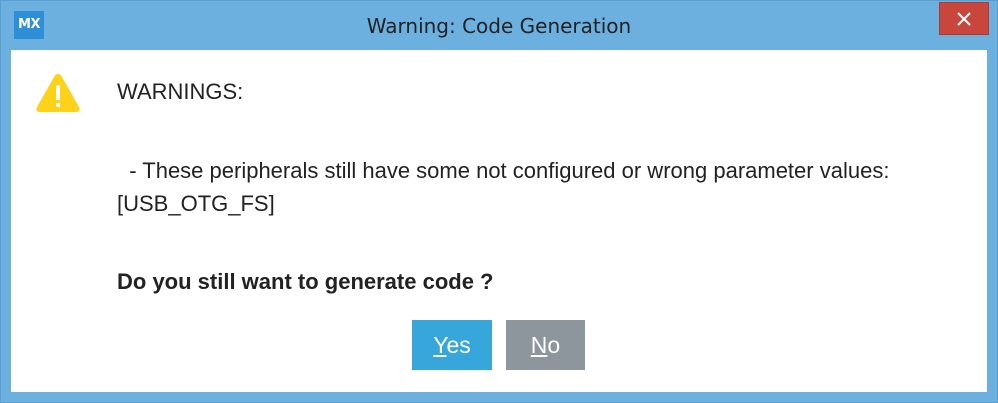 The width and height of the screenshot is (998, 403). What do you see at coordinates (539, 345) in the screenshot?
I see `no-mnemonic: N` at bounding box center [539, 345].